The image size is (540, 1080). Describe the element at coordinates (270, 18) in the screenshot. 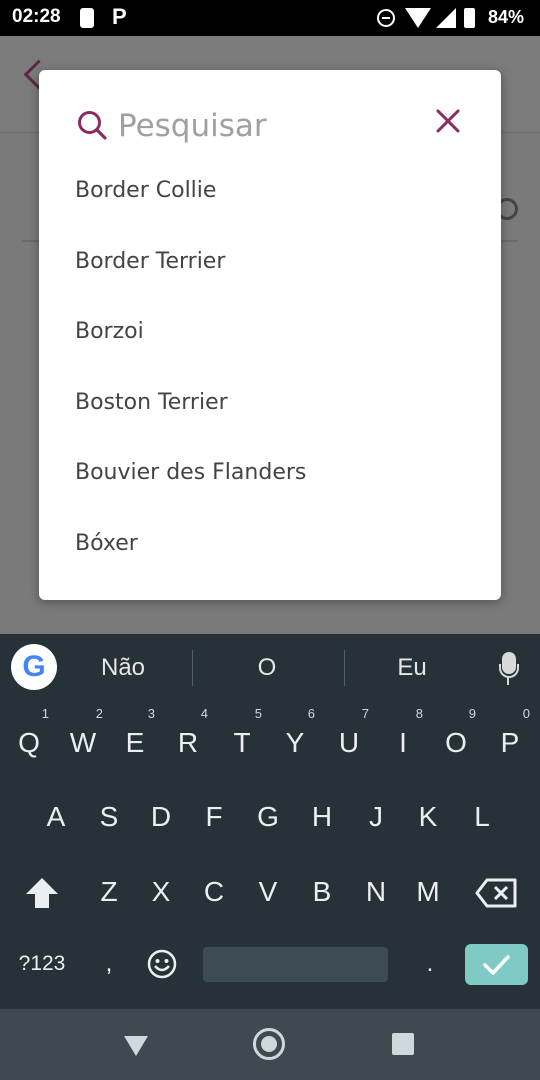

I see `status-bar: 02:28 P 84%` at that location.